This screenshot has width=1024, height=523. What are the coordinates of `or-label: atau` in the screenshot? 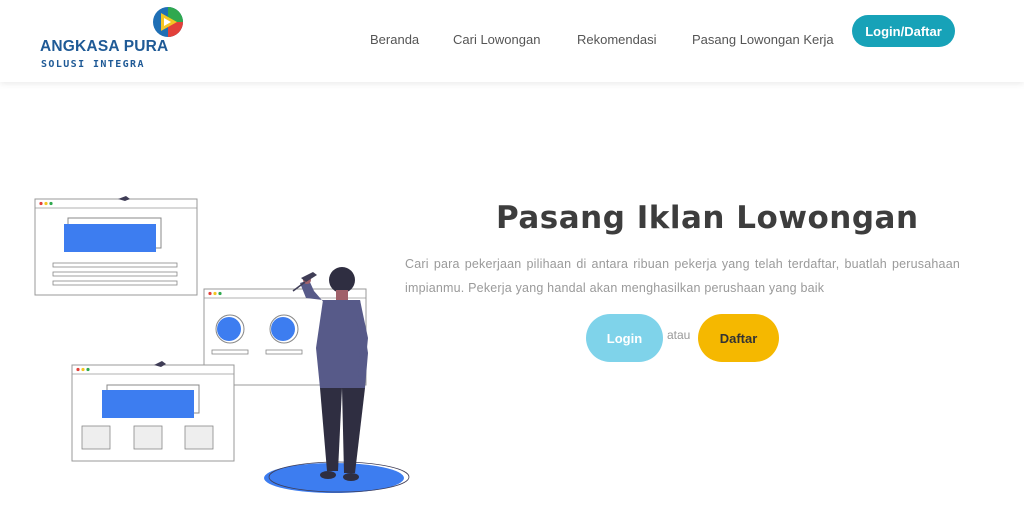 It's located at (679, 335).